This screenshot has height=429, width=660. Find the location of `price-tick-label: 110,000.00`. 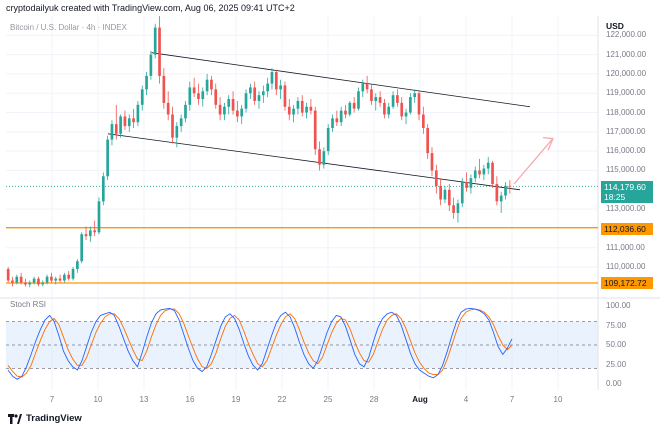

price-tick-label: 110,000.00 is located at coordinates (626, 267).